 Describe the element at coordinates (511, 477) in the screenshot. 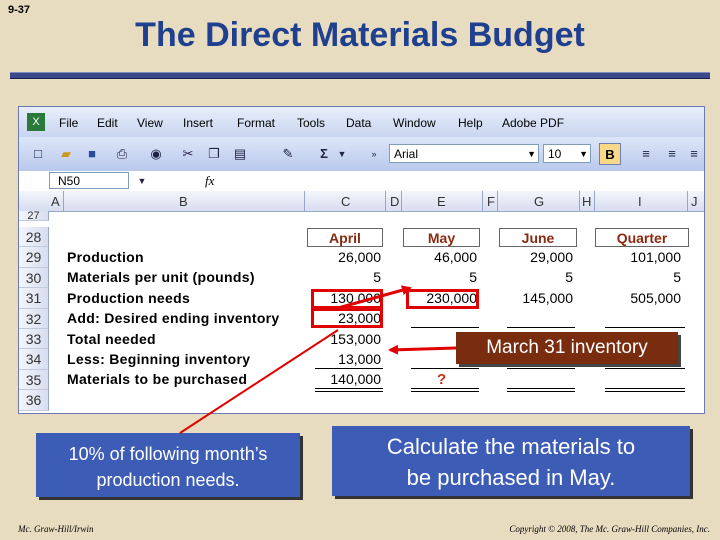

I see `calculate-line-2: be purchased in May.` at that location.